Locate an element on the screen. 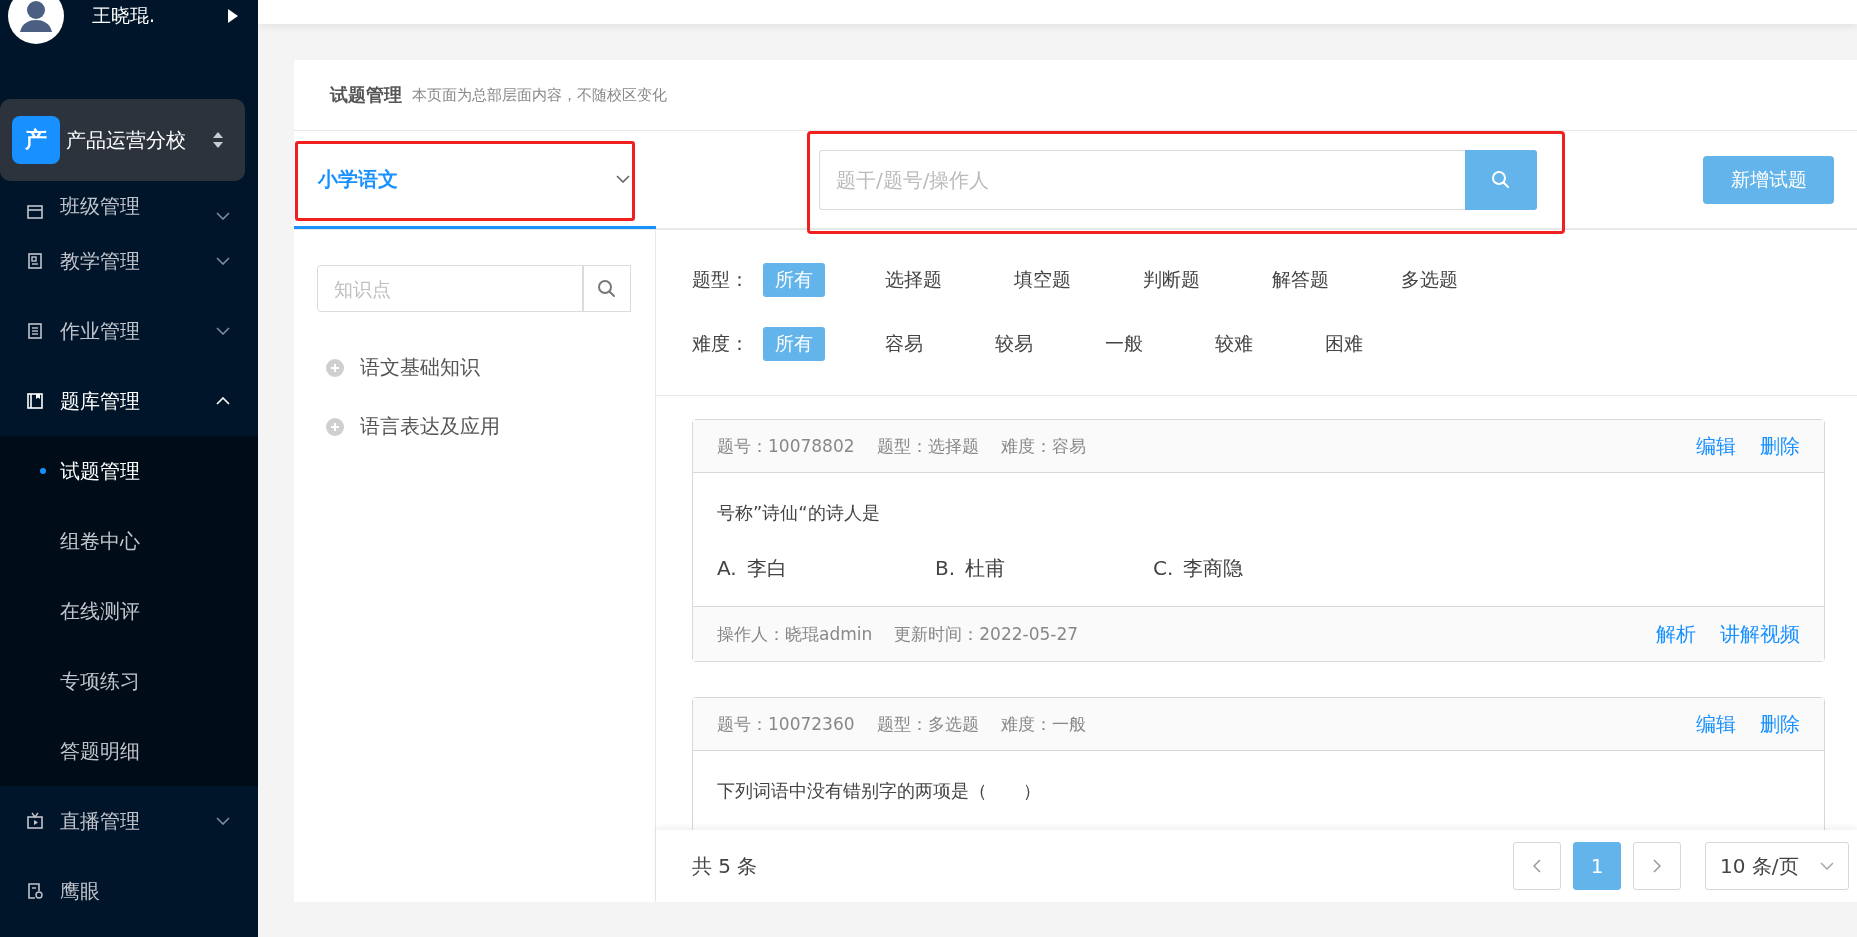  question-meta: 难度：一般 is located at coordinates (1043, 724).